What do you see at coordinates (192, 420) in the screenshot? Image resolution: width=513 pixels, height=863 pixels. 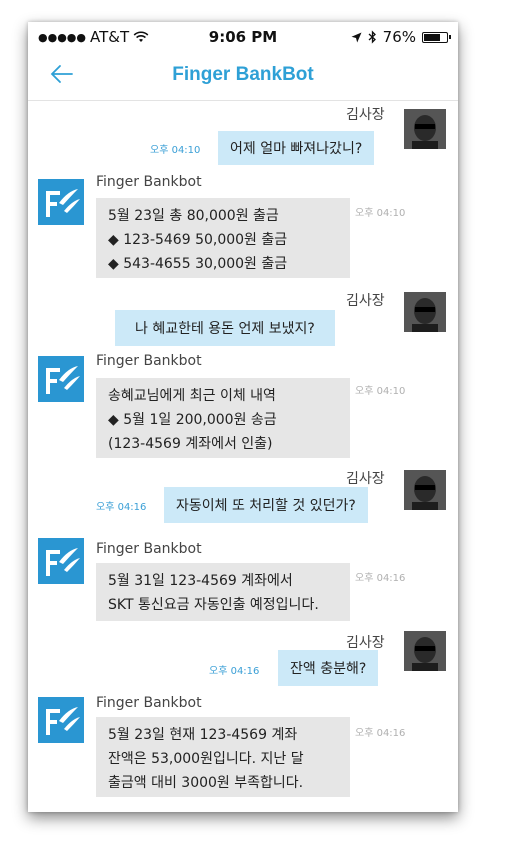 I see `bot-message-line: ◆ 5월 1일 200,000원 송금` at bounding box center [192, 420].